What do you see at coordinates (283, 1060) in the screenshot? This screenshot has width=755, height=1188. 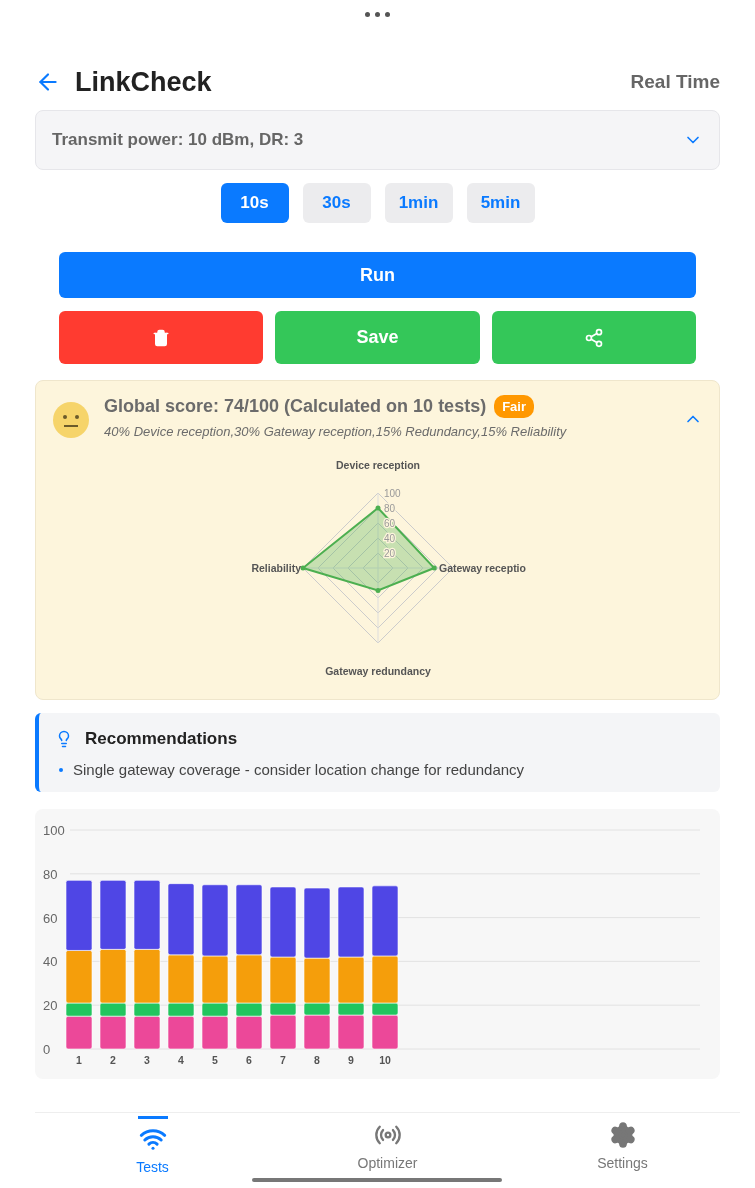 I see `axis-tick-label: 7` at bounding box center [283, 1060].